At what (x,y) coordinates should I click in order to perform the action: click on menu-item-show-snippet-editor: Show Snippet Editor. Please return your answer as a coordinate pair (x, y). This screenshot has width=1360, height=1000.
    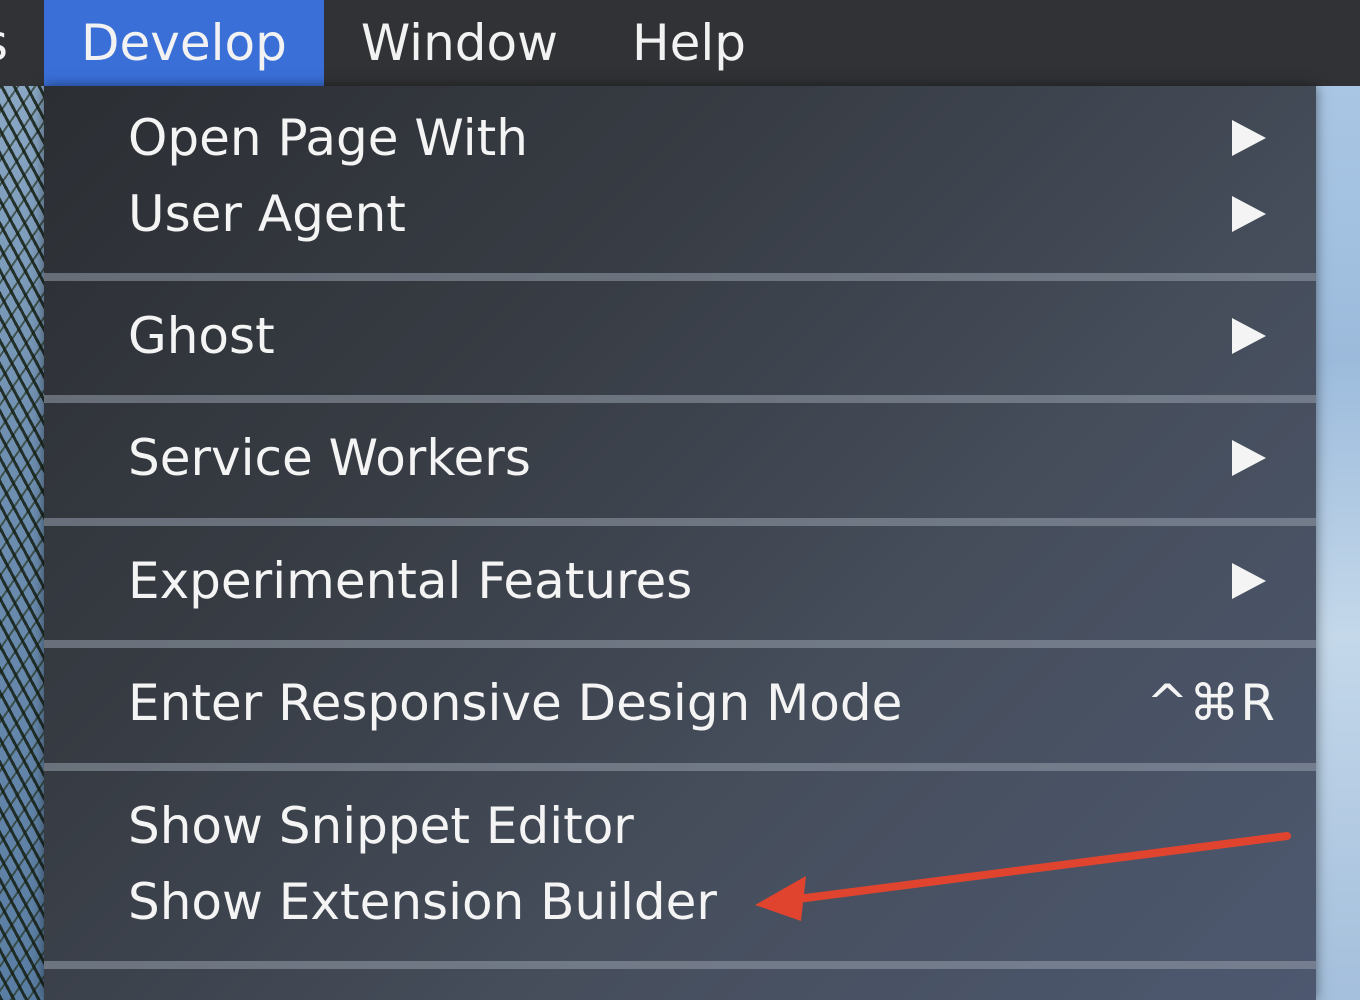
    Looking at the image, I should click on (680, 826).